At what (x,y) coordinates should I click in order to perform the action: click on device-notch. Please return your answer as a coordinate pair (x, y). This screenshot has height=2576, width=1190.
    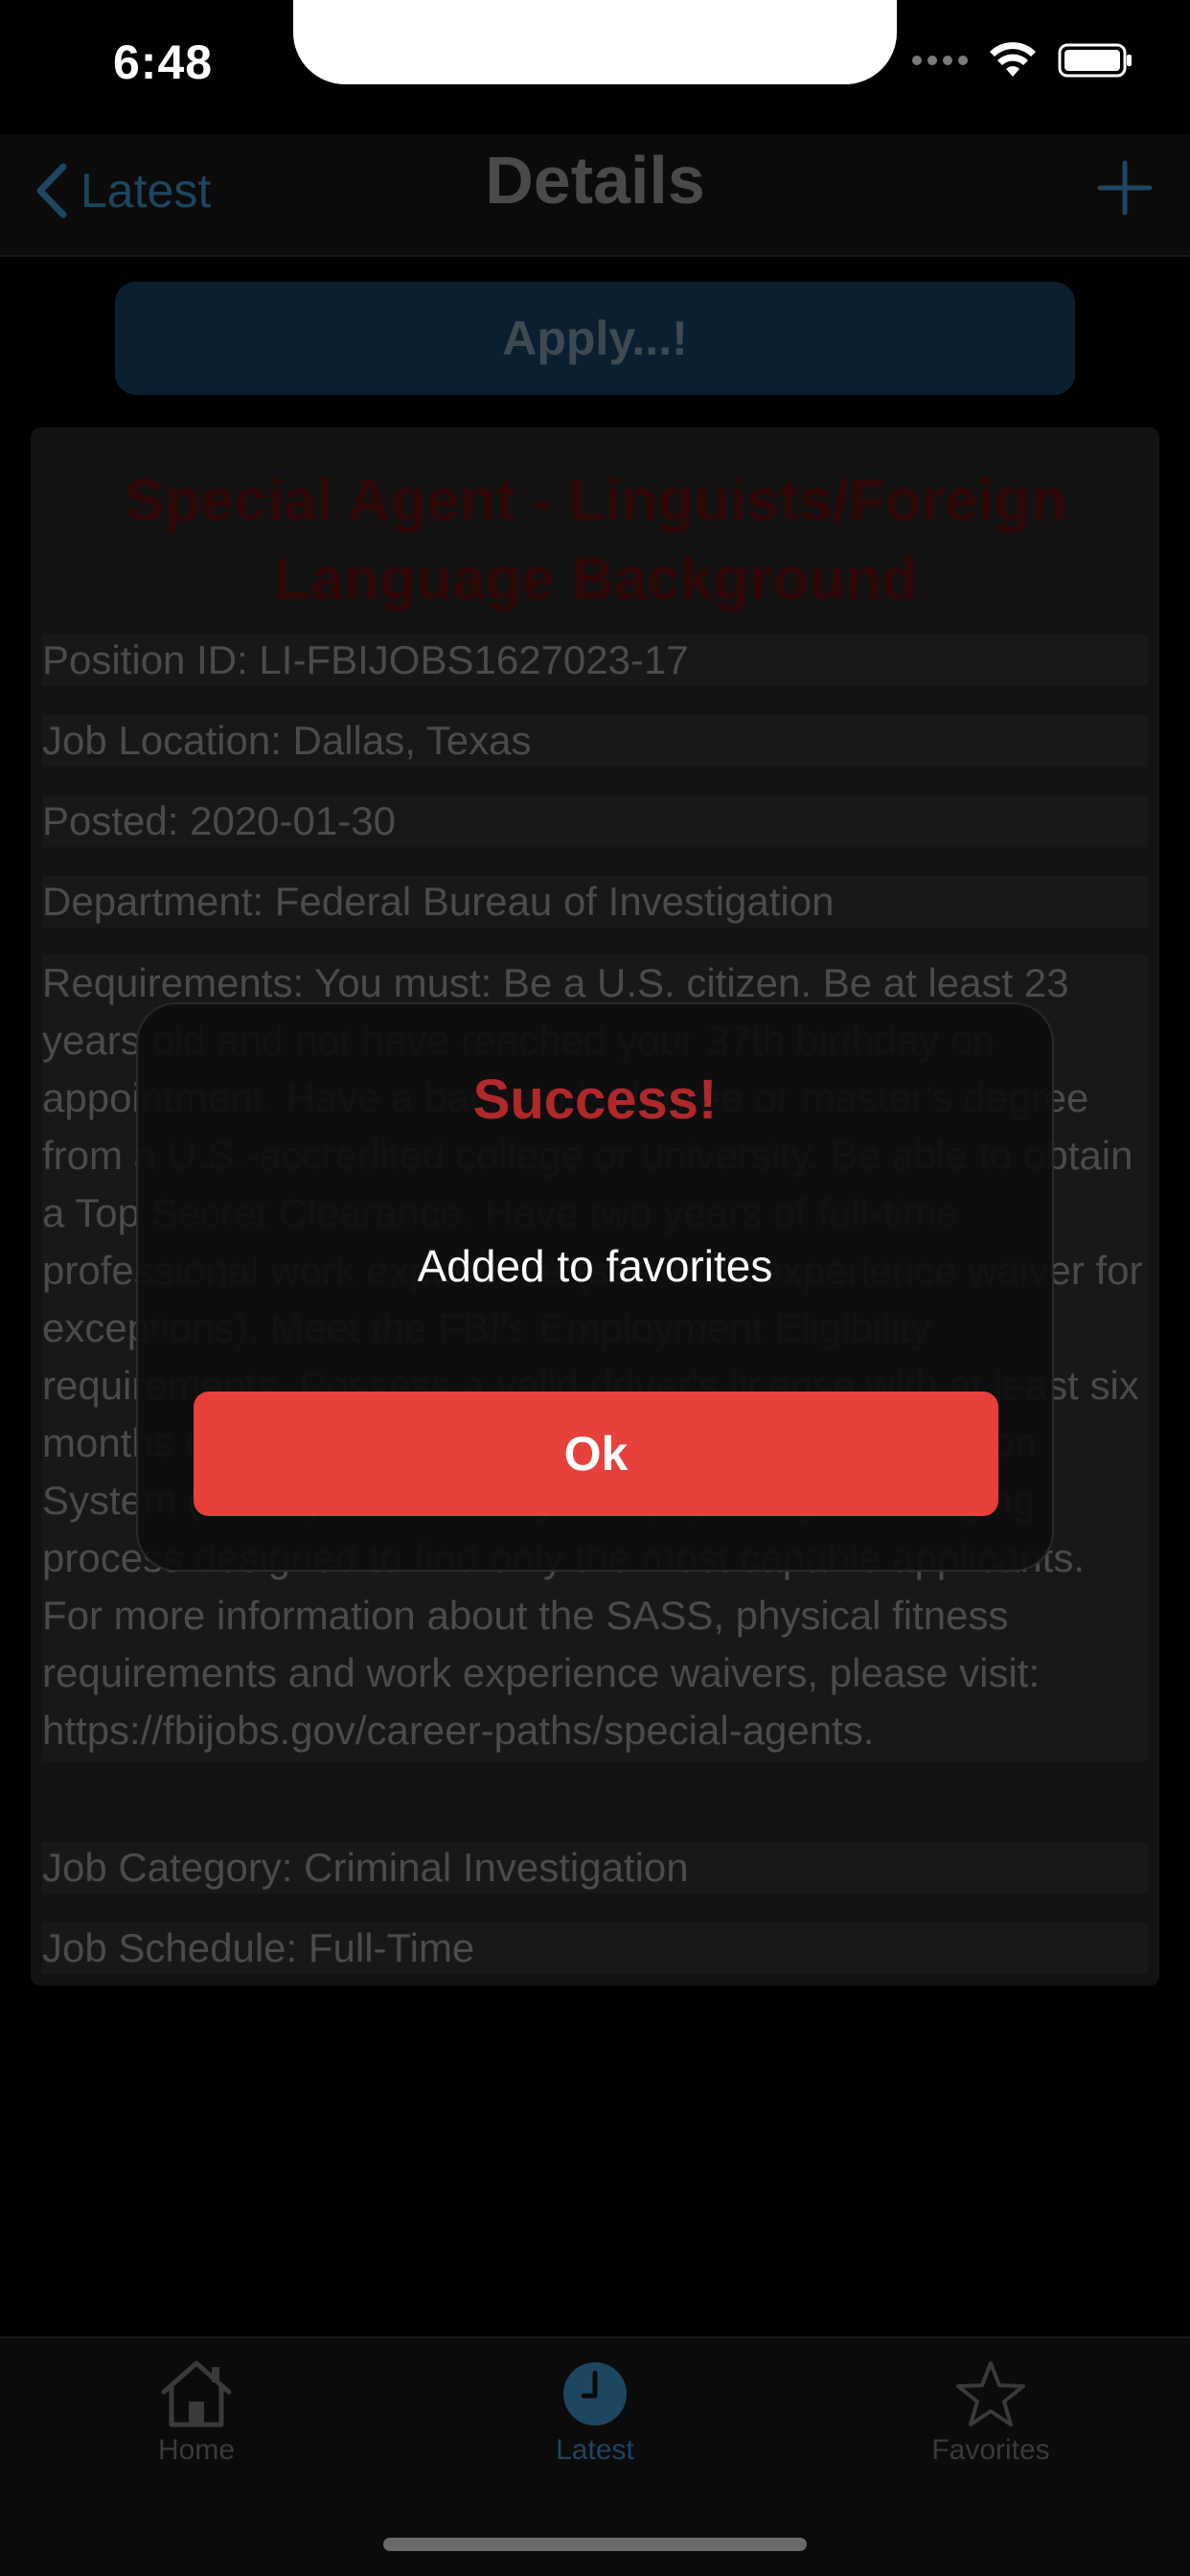
    Looking at the image, I should click on (595, 42).